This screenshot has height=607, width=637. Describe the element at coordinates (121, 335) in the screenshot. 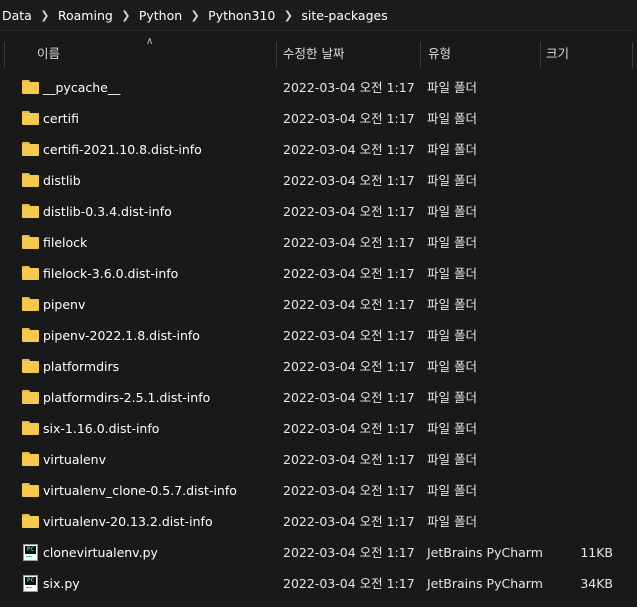

I see `file-name: pipenv-2022.1.8.dist-info` at that location.